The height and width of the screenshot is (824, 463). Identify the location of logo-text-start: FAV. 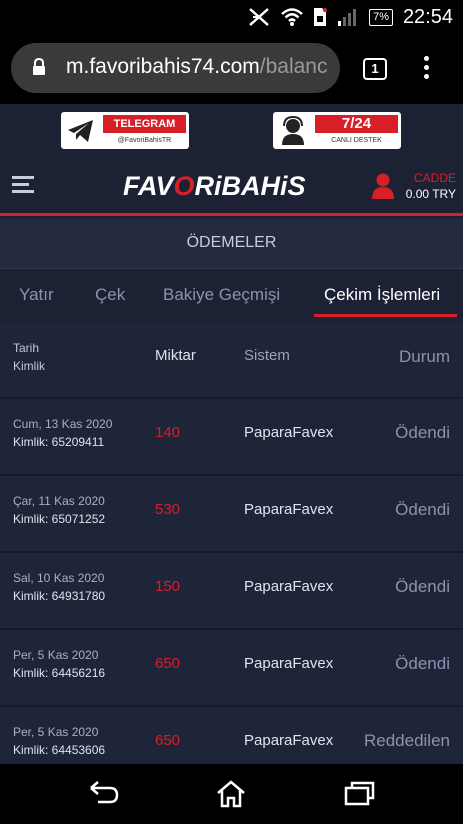
(148, 186).